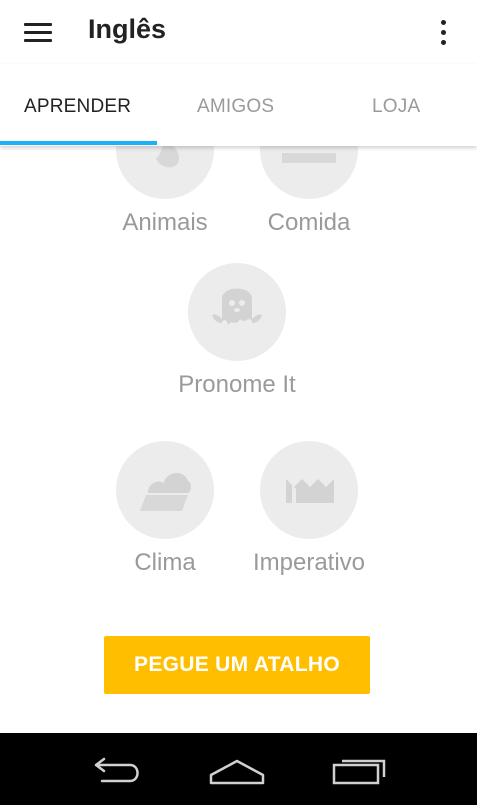 Image resolution: width=477 pixels, height=805 pixels. Describe the element at coordinates (309, 490) in the screenshot. I see `crown-icon` at that location.